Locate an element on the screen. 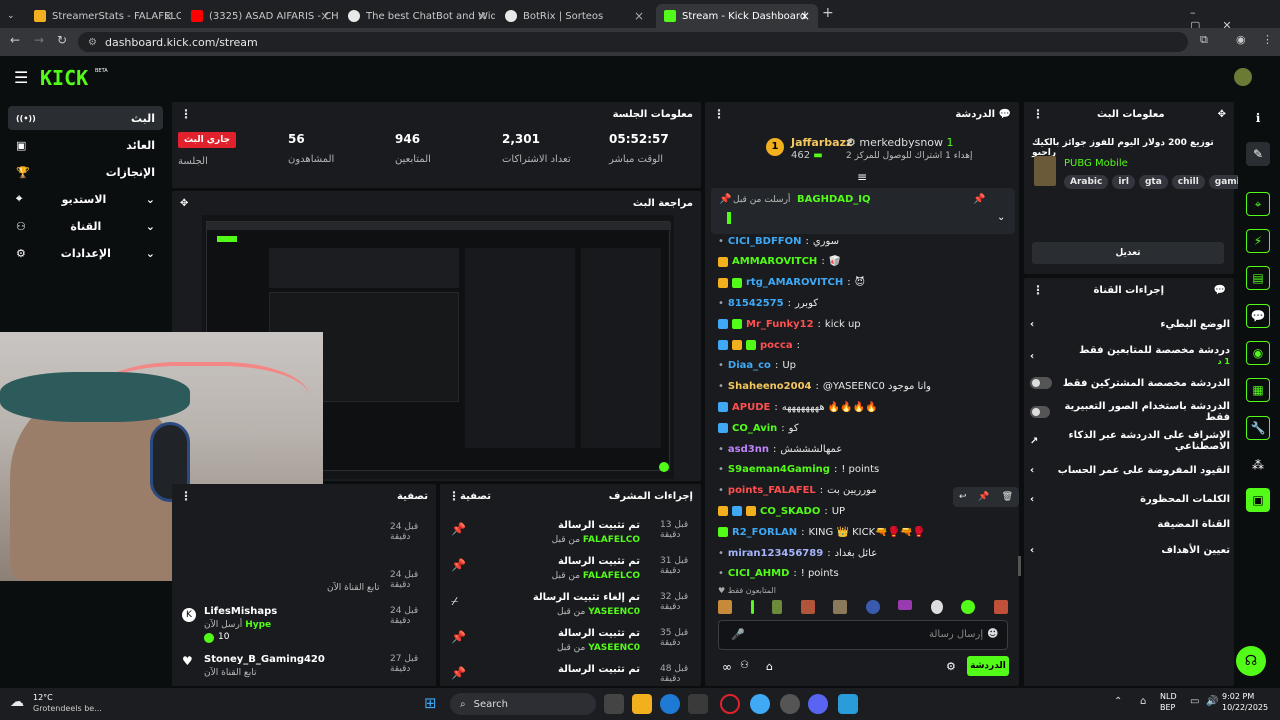 The image size is (1280, 720). chrome-icon is located at coordinates (760, 704).